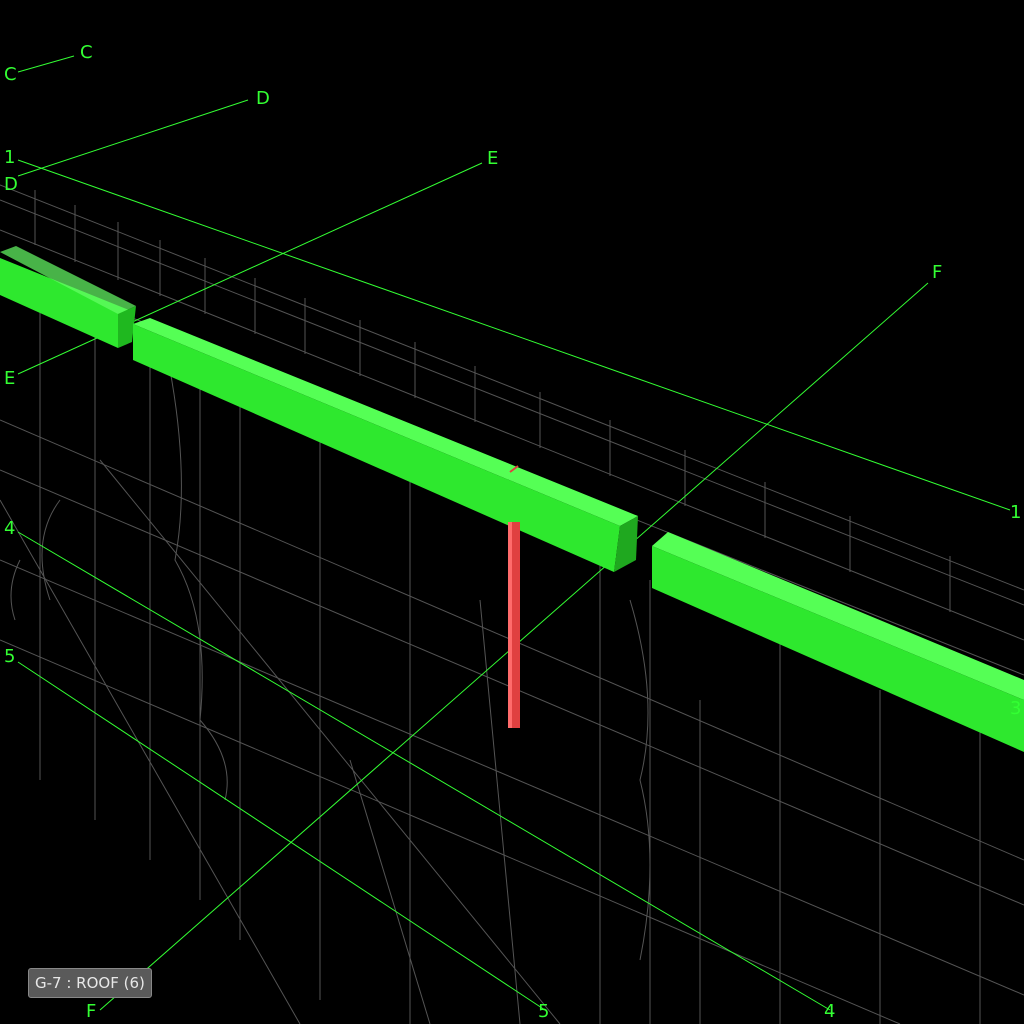  What do you see at coordinates (492, 158) in the screenshot?
I see `grid-label-e-top: E` at bounding box center [492, 158].